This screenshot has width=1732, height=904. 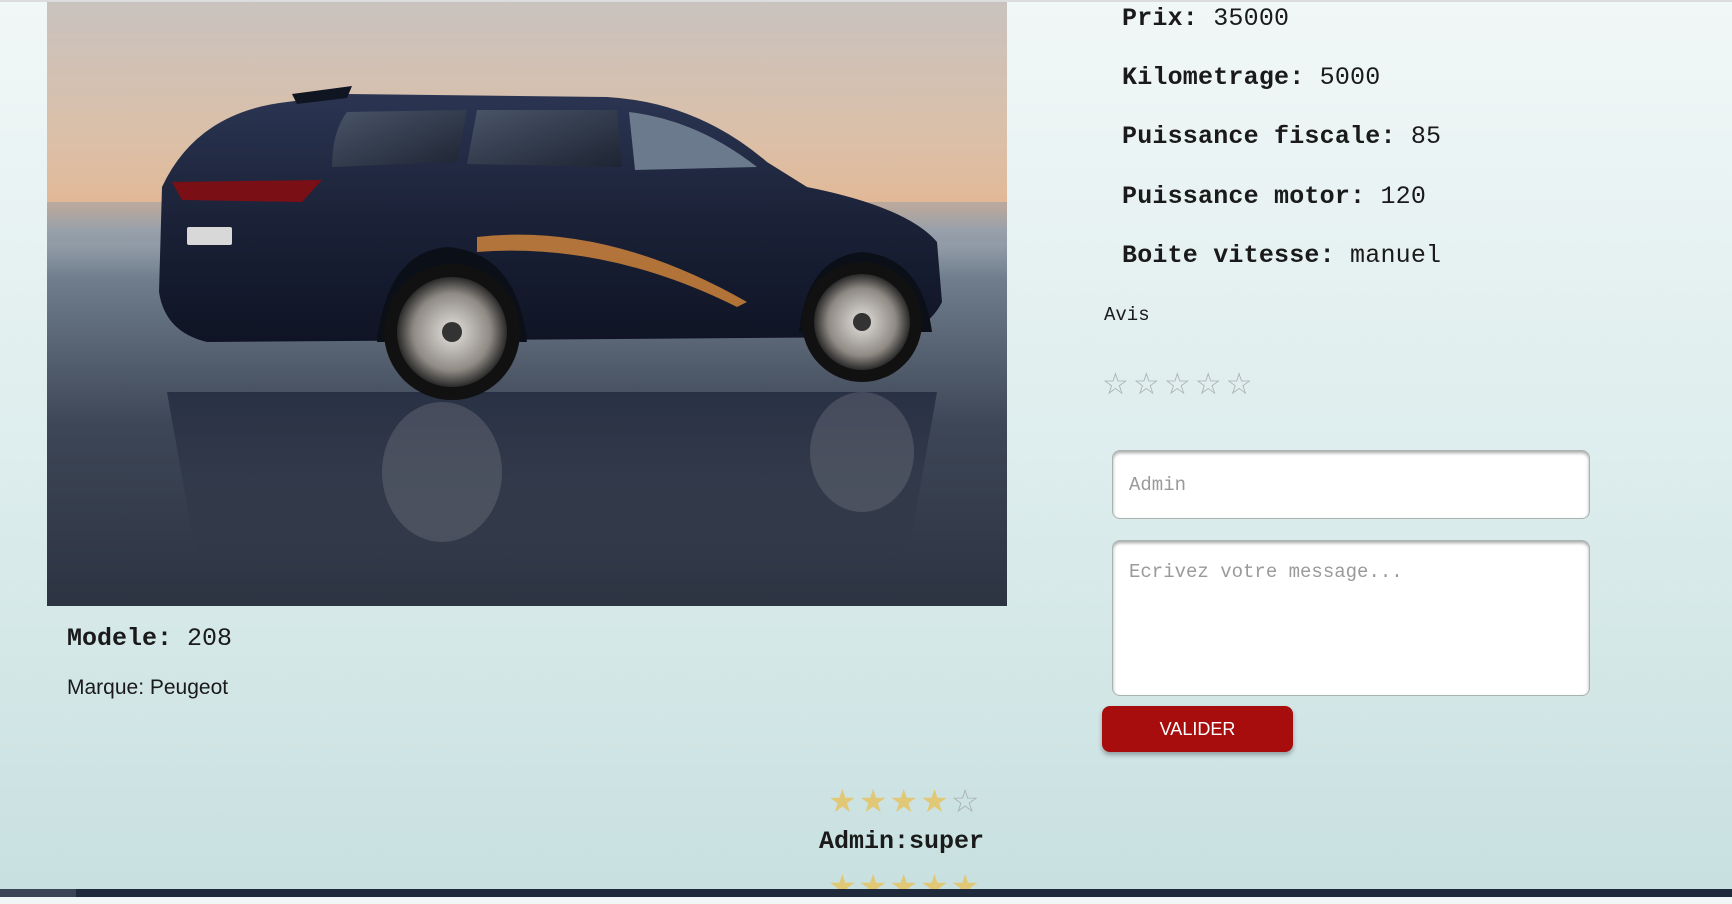 What do you see at coordinates (38, 893) in the screenshot?
I see `footer-tab` at bounding box center [38, 893].